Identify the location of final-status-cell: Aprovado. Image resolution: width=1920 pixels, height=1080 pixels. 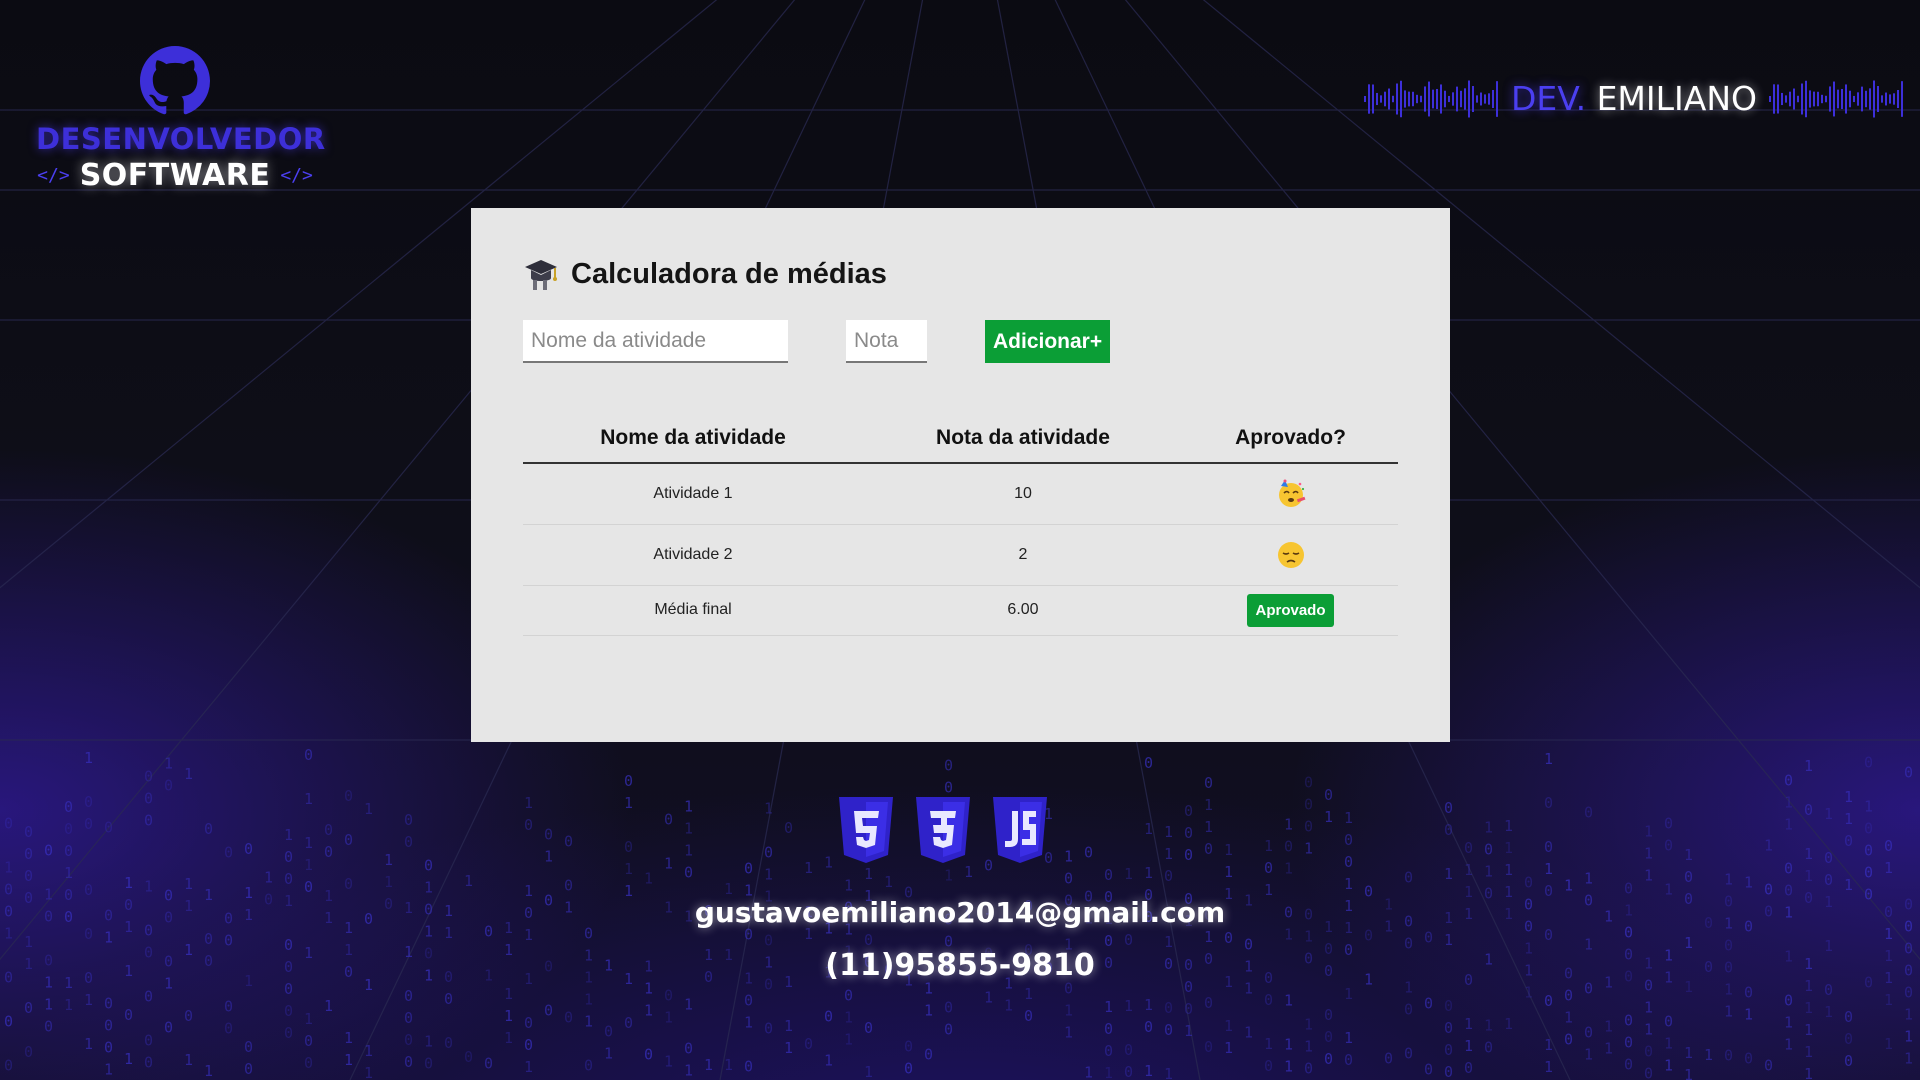
(1290, 610).